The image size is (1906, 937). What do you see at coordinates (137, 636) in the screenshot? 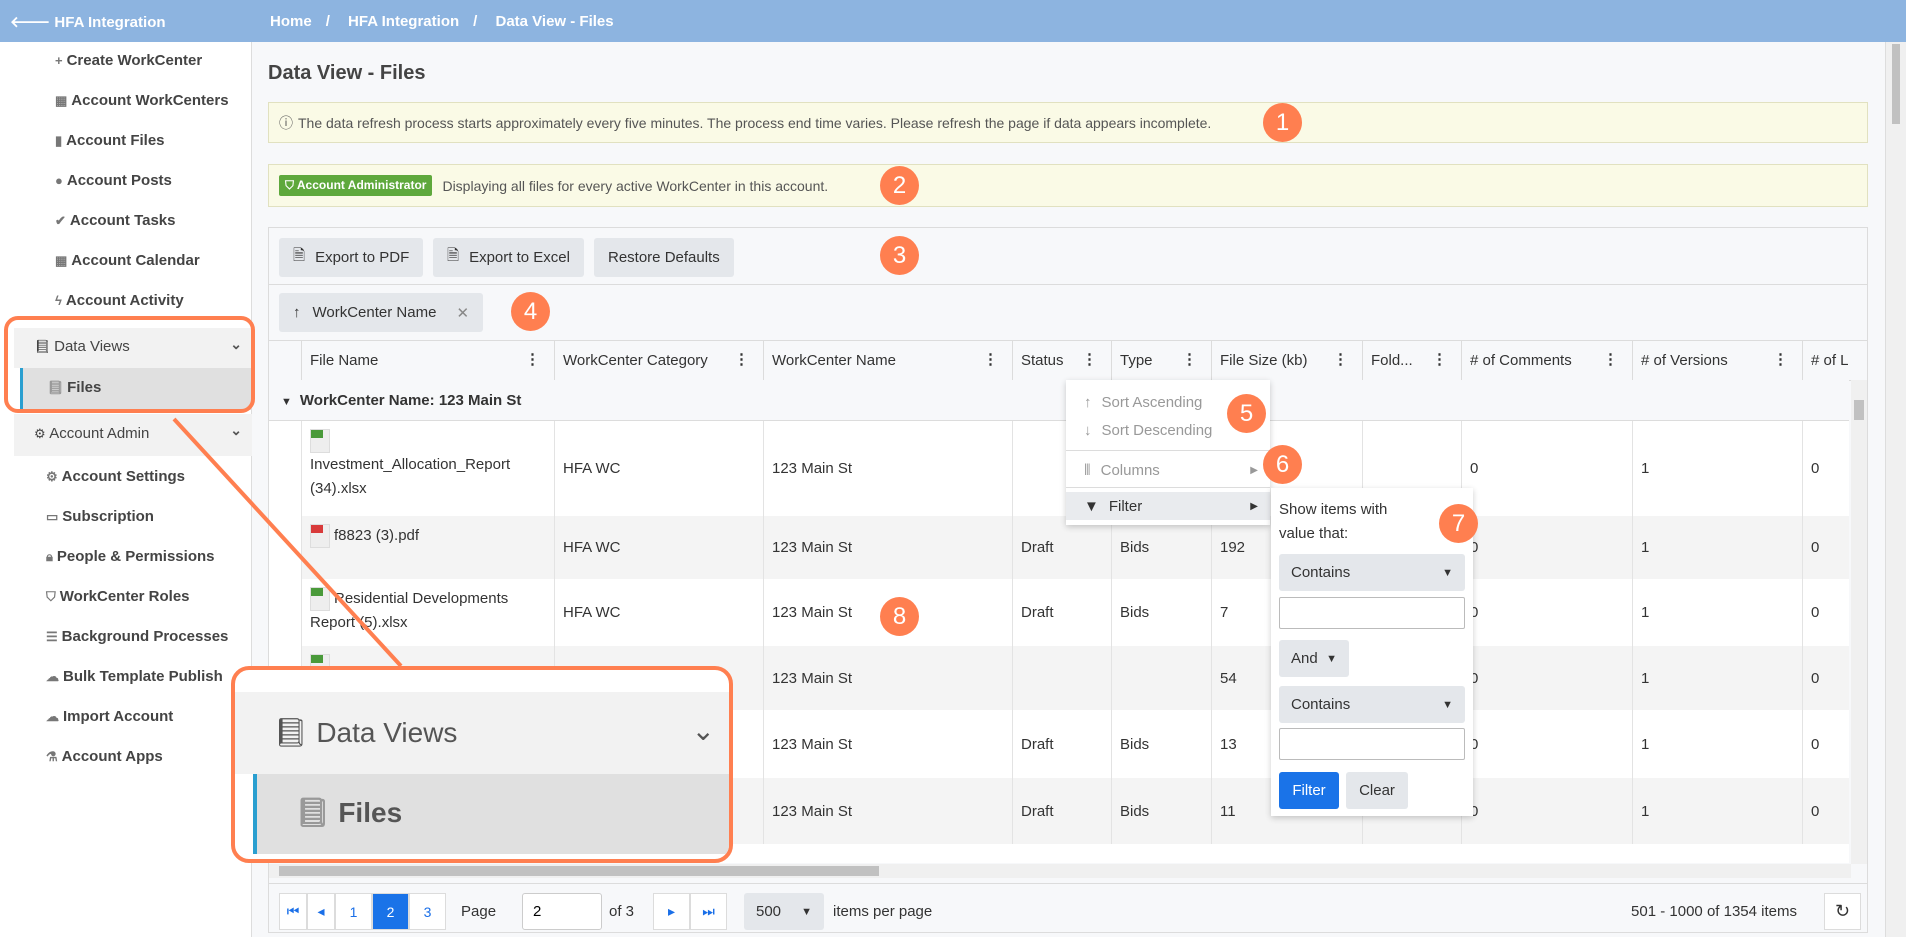
I see `sidebar-item-background-processes: ☰ Background Processes` at bounding box center [137, 636].